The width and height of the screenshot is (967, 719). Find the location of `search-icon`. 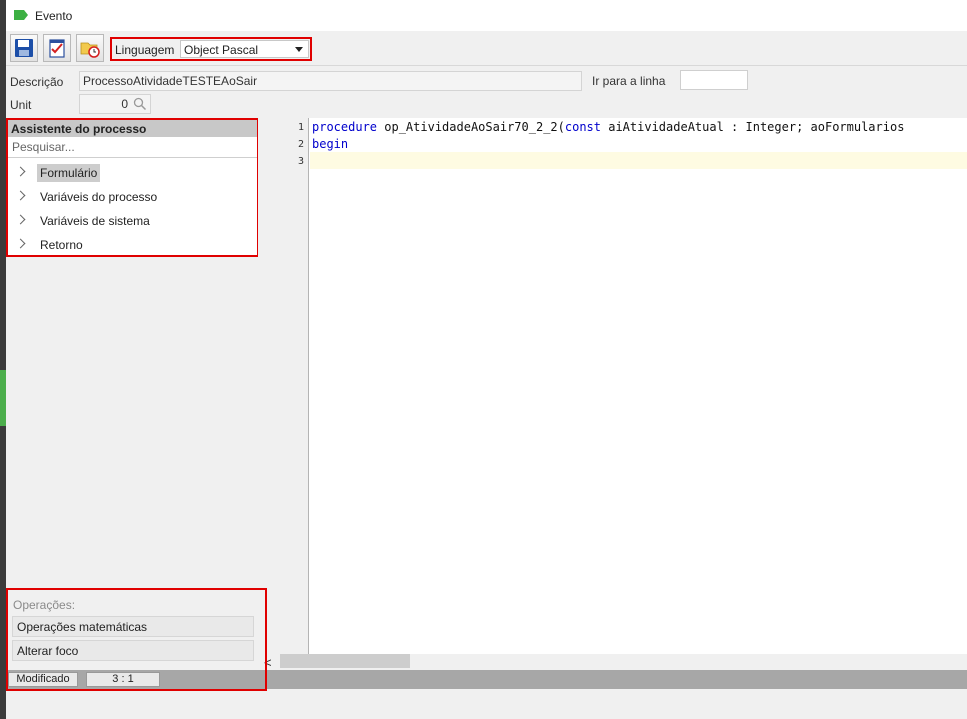

search-icon is located at coordinates (140, 104).